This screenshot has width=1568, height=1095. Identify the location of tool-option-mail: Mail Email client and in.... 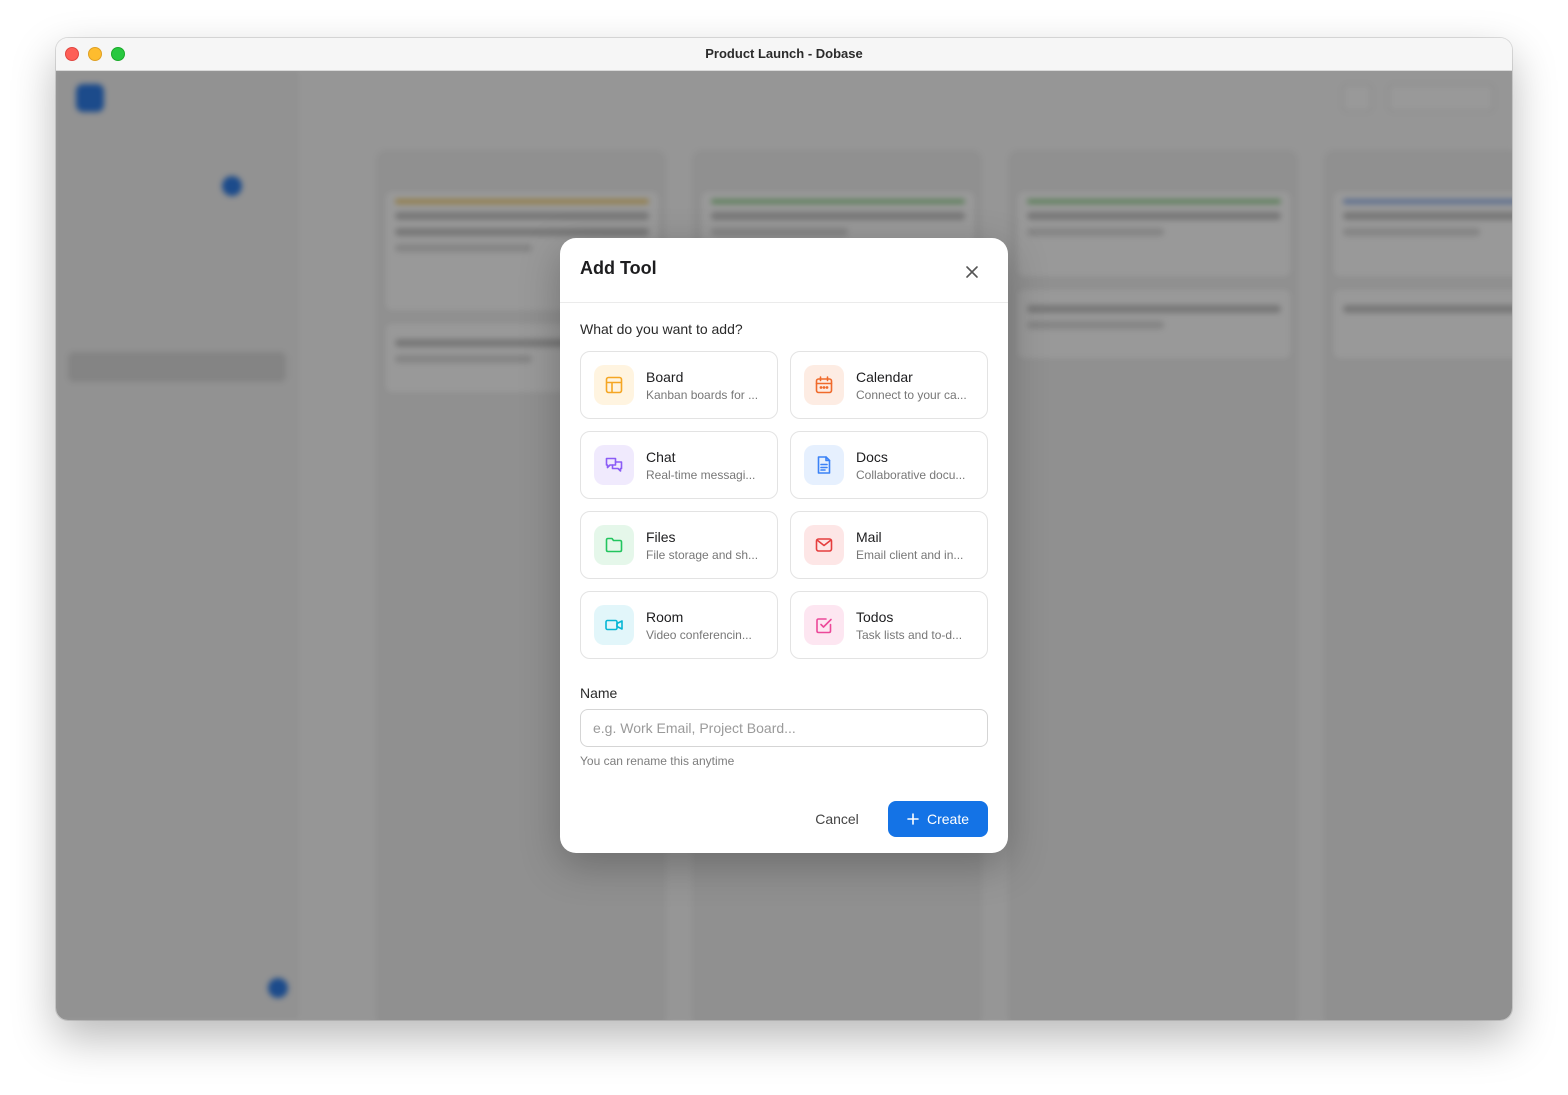
(889, 545).